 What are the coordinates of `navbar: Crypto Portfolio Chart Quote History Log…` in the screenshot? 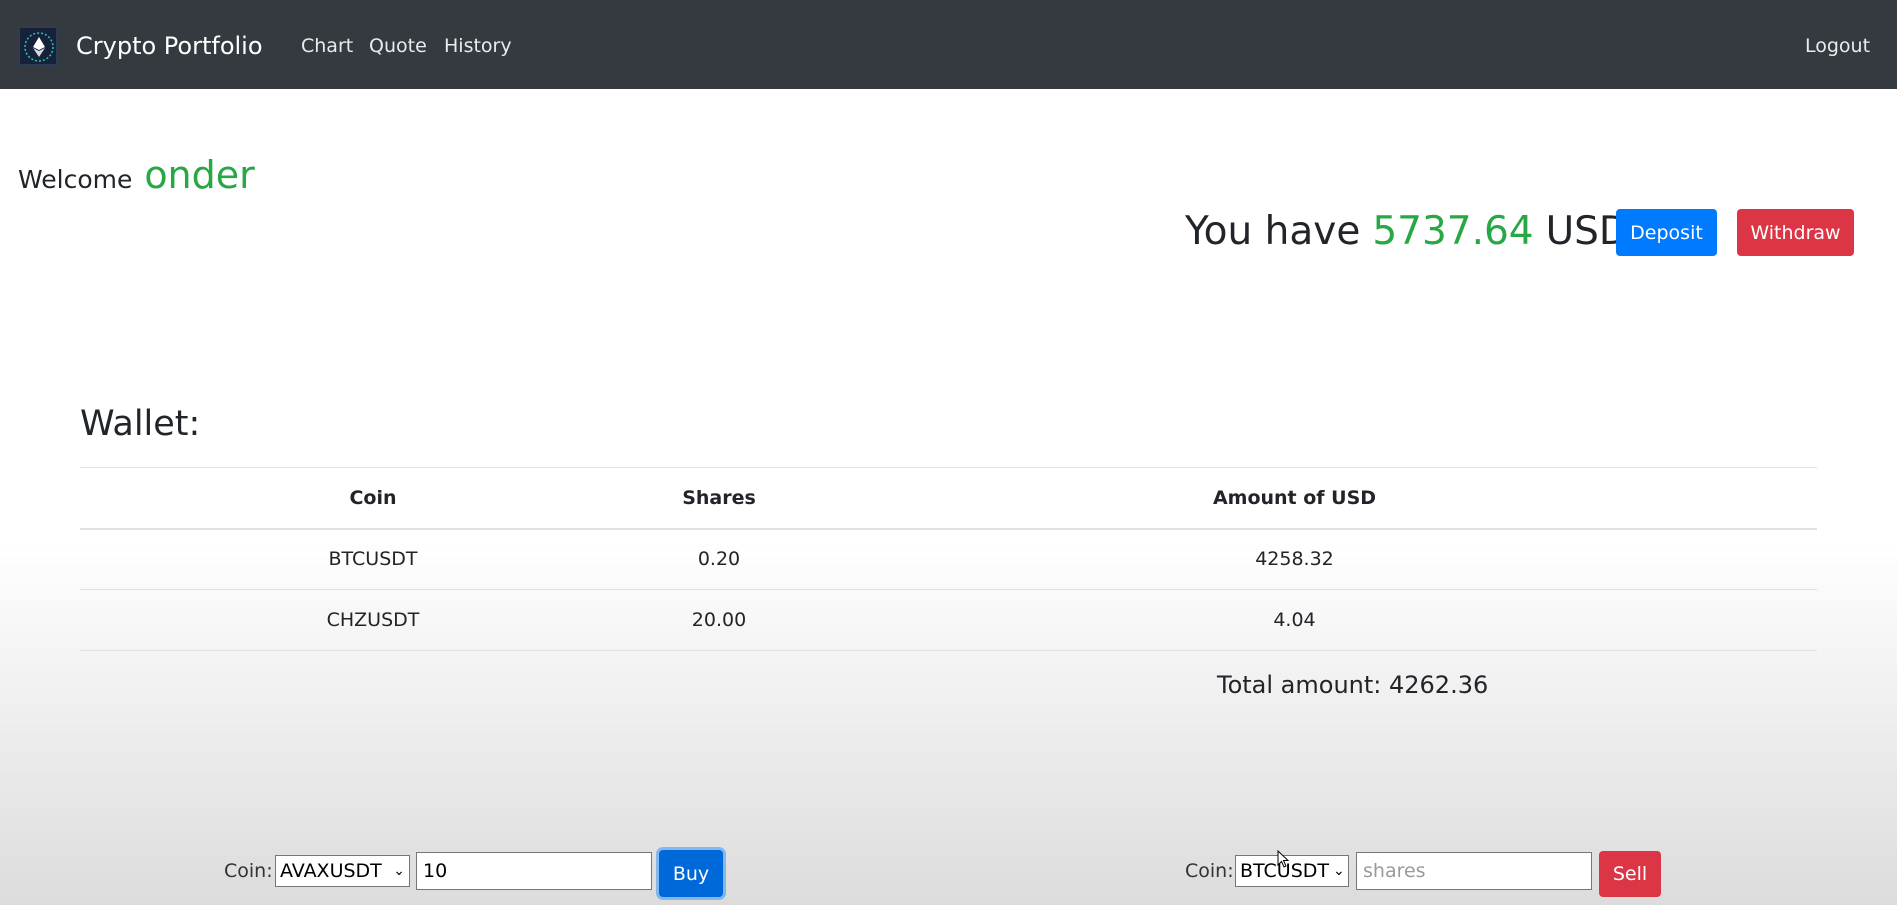 It's located at (948, 44).